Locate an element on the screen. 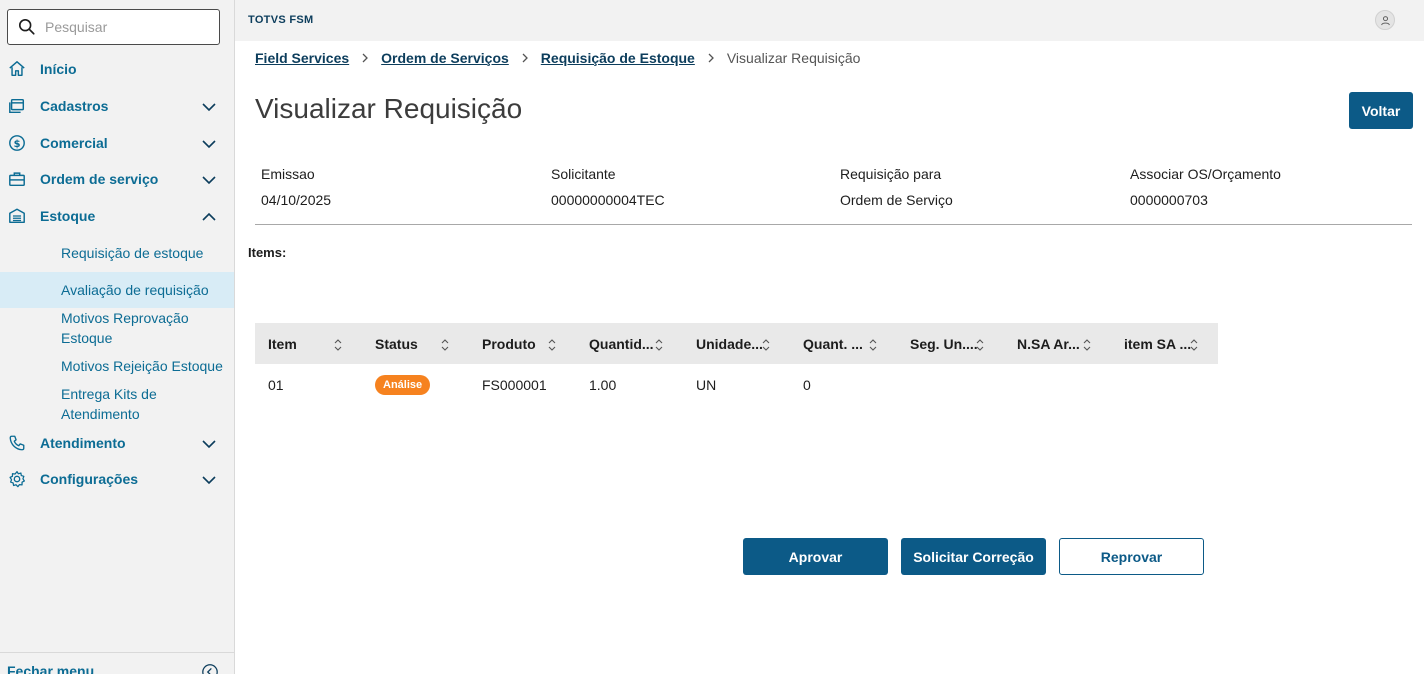 The image size is (1424, 674). close-menu-button: Fechar menu is located at coordinates (117, 663).